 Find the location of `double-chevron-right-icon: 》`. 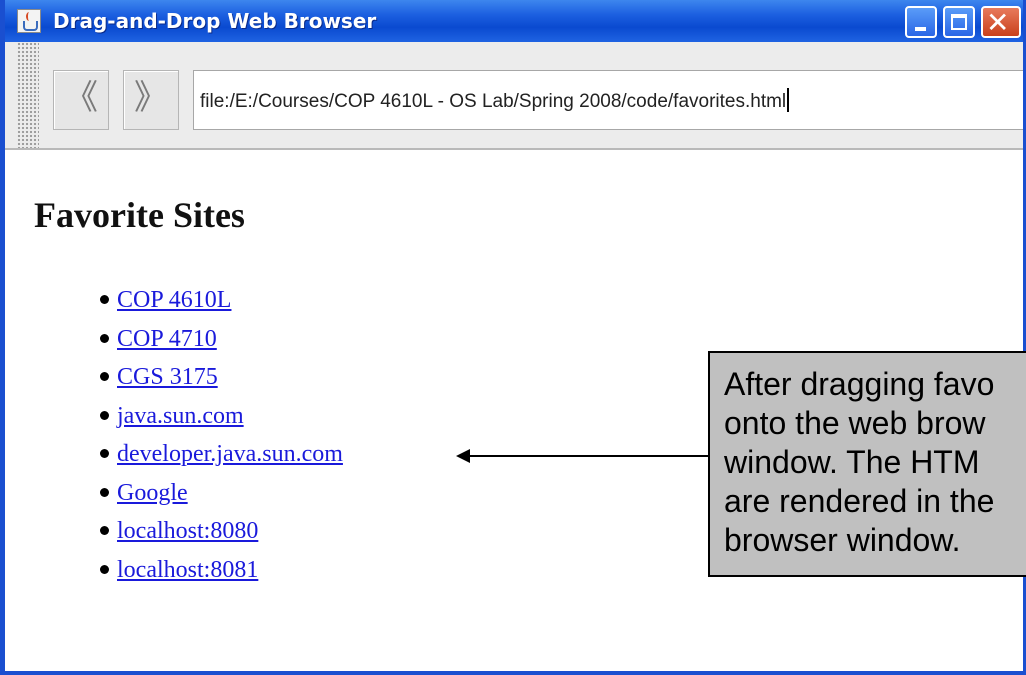

double-chevron-right-icon: 》 is located at coordinates (151, 98).